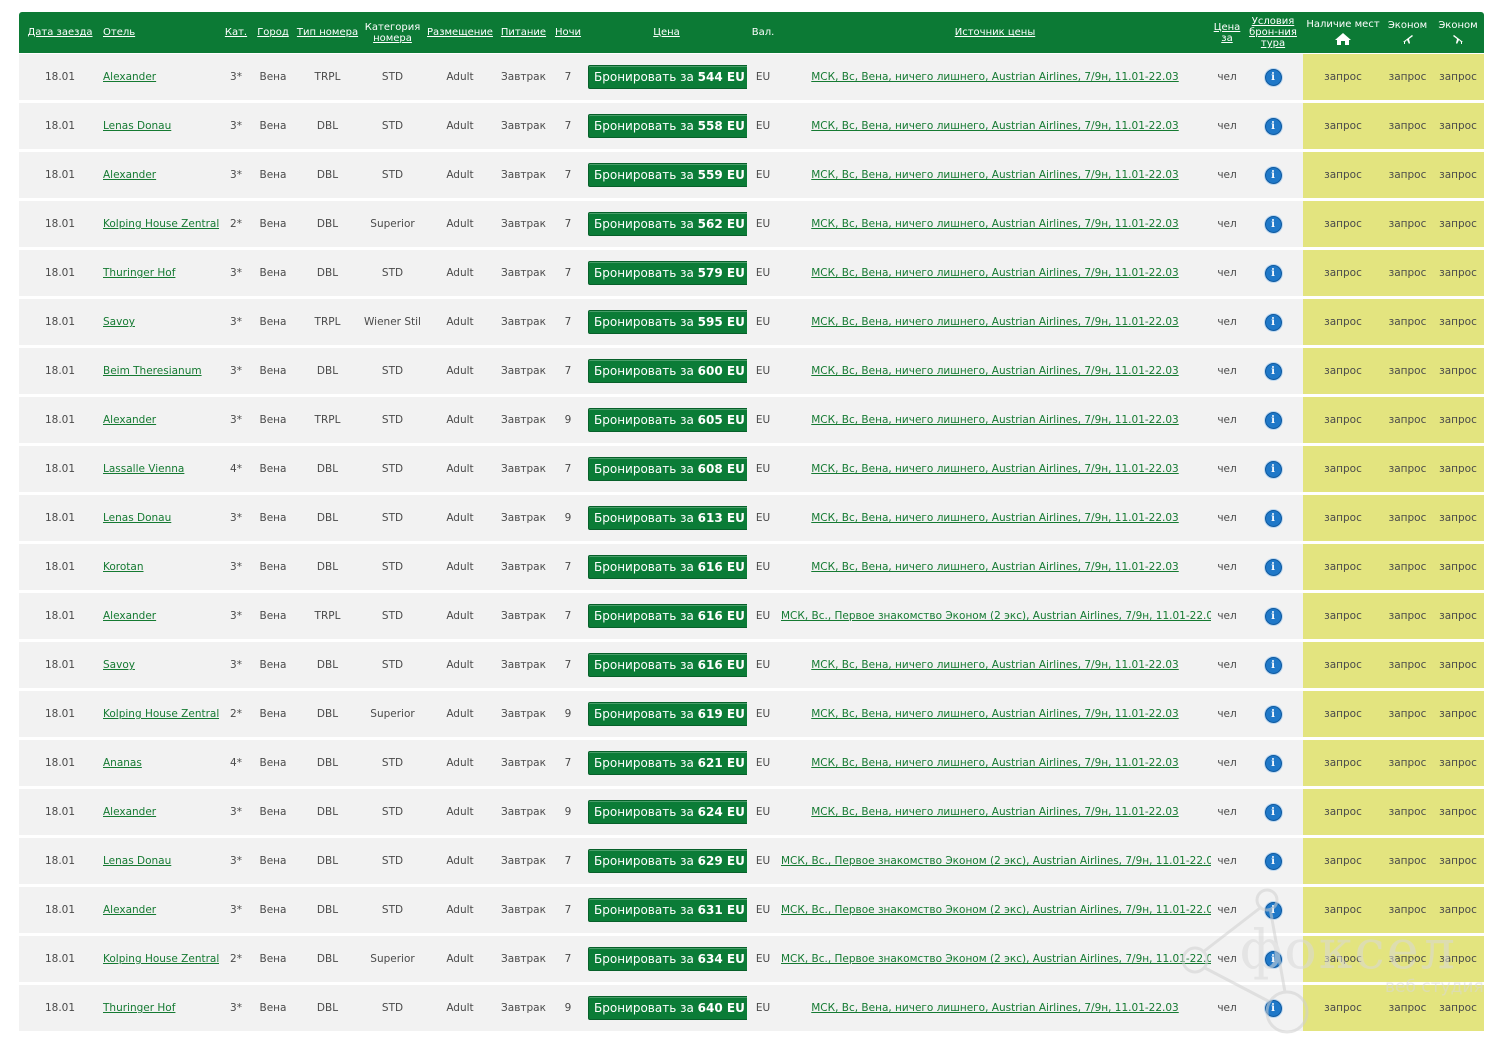 The height and width of the screenshot is (1046, 1503). Describe the element at coordinates (667, 1008) in the screenshot. I see `book-button: Бронировать за 640 EU` at that location.